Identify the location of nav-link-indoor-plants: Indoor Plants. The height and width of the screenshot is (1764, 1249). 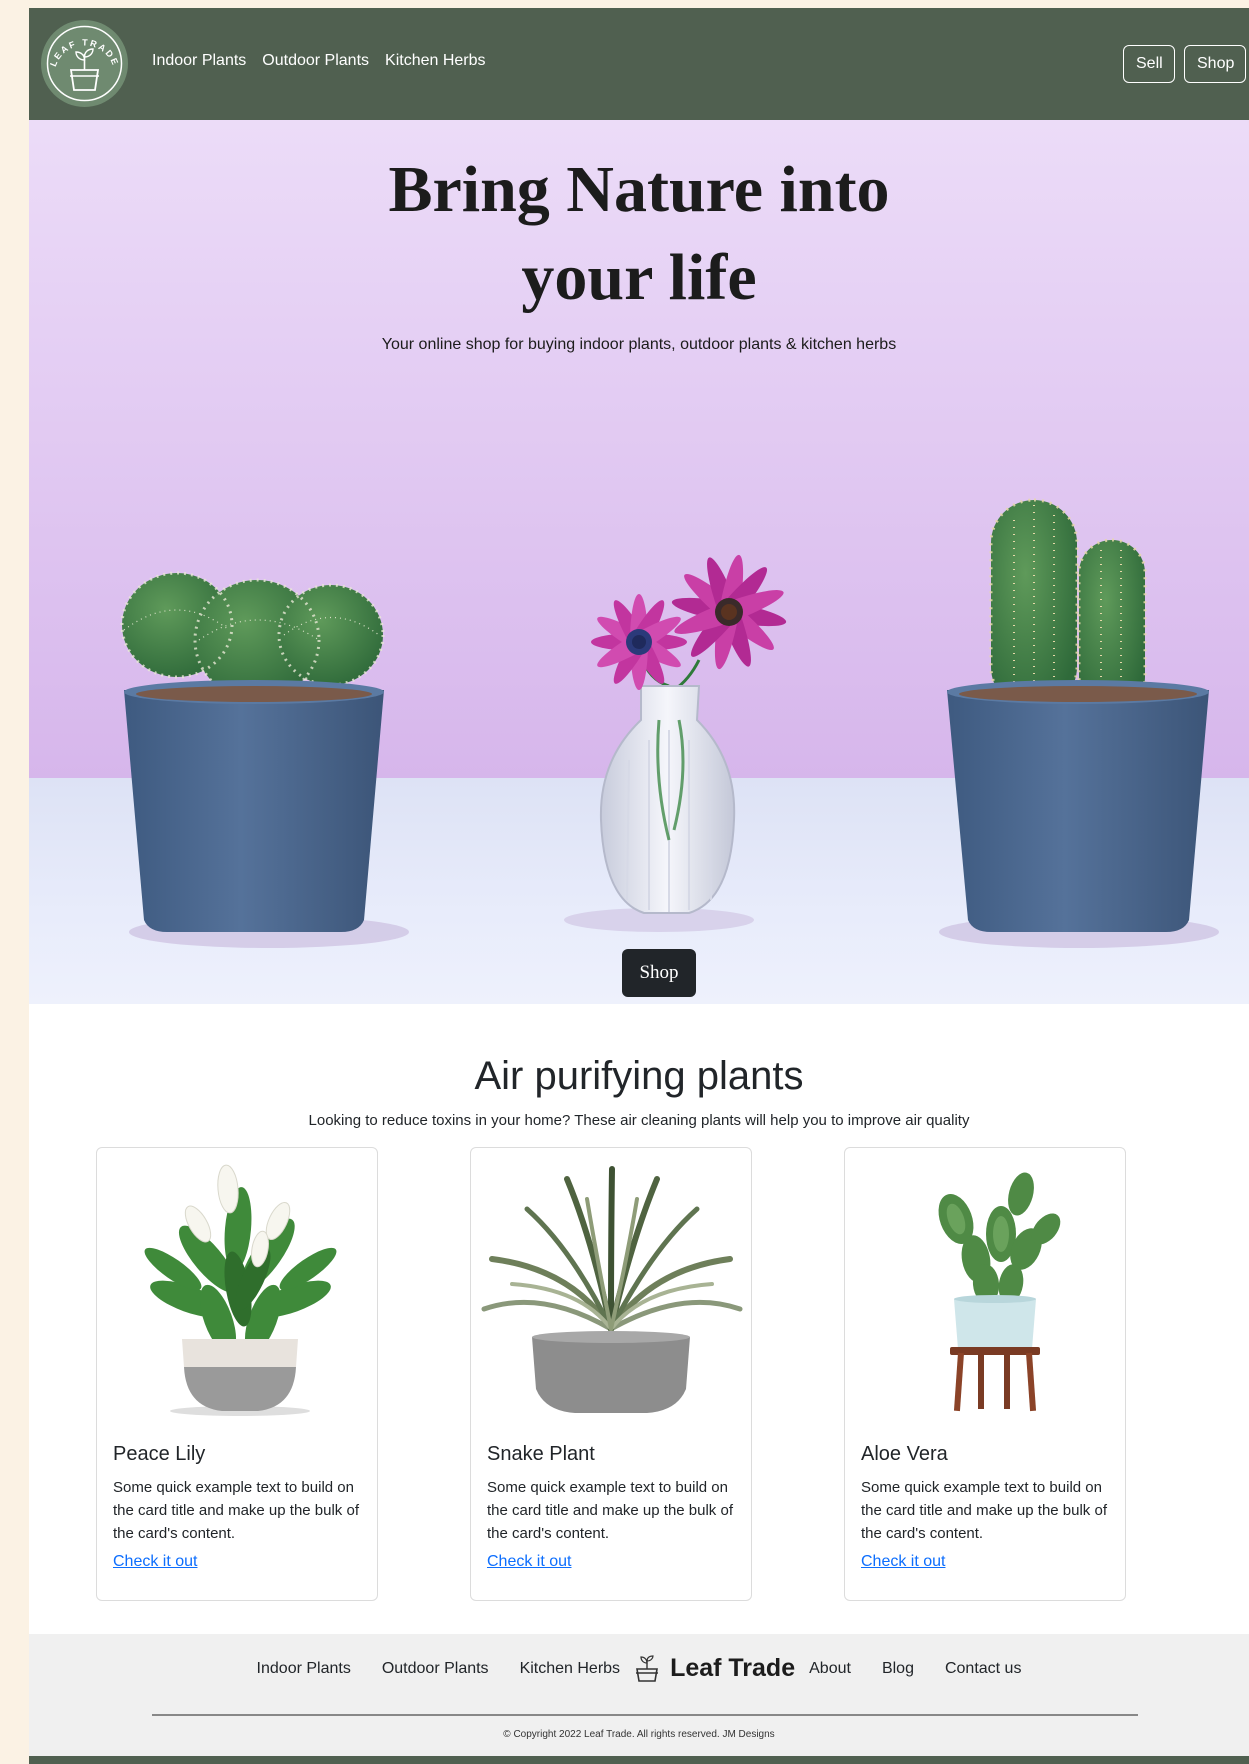
(199, 61).